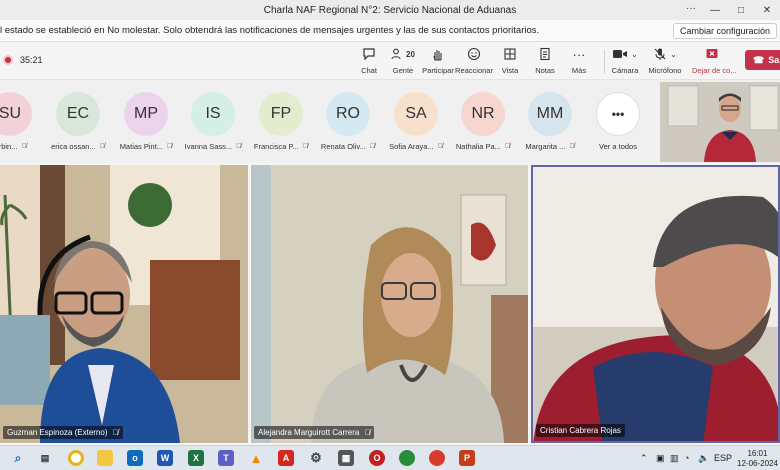 Image resolution: width=780 pixels, height=470 pixels. I want to click on language-indicator: ESP, so click(723, 458).